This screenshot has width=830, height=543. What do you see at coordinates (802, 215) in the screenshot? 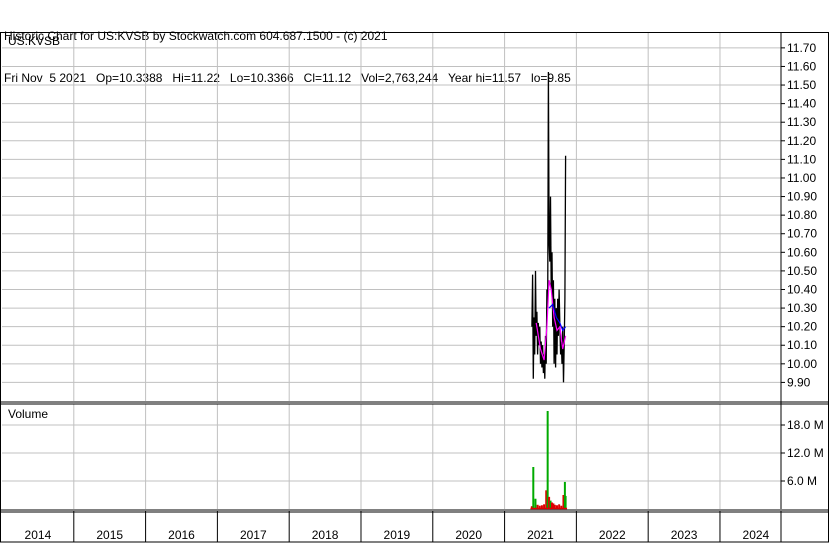
I see `price-tick-label: 10.80` at bounding box center [802, 215].